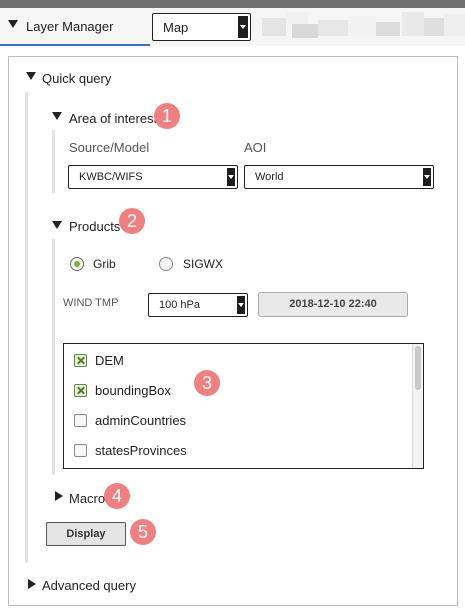  What do you see at coordinates (153, 177) in the screenshot?
I see `source-model-select: KWBC/WIFS` at bounding box center [153, 177].